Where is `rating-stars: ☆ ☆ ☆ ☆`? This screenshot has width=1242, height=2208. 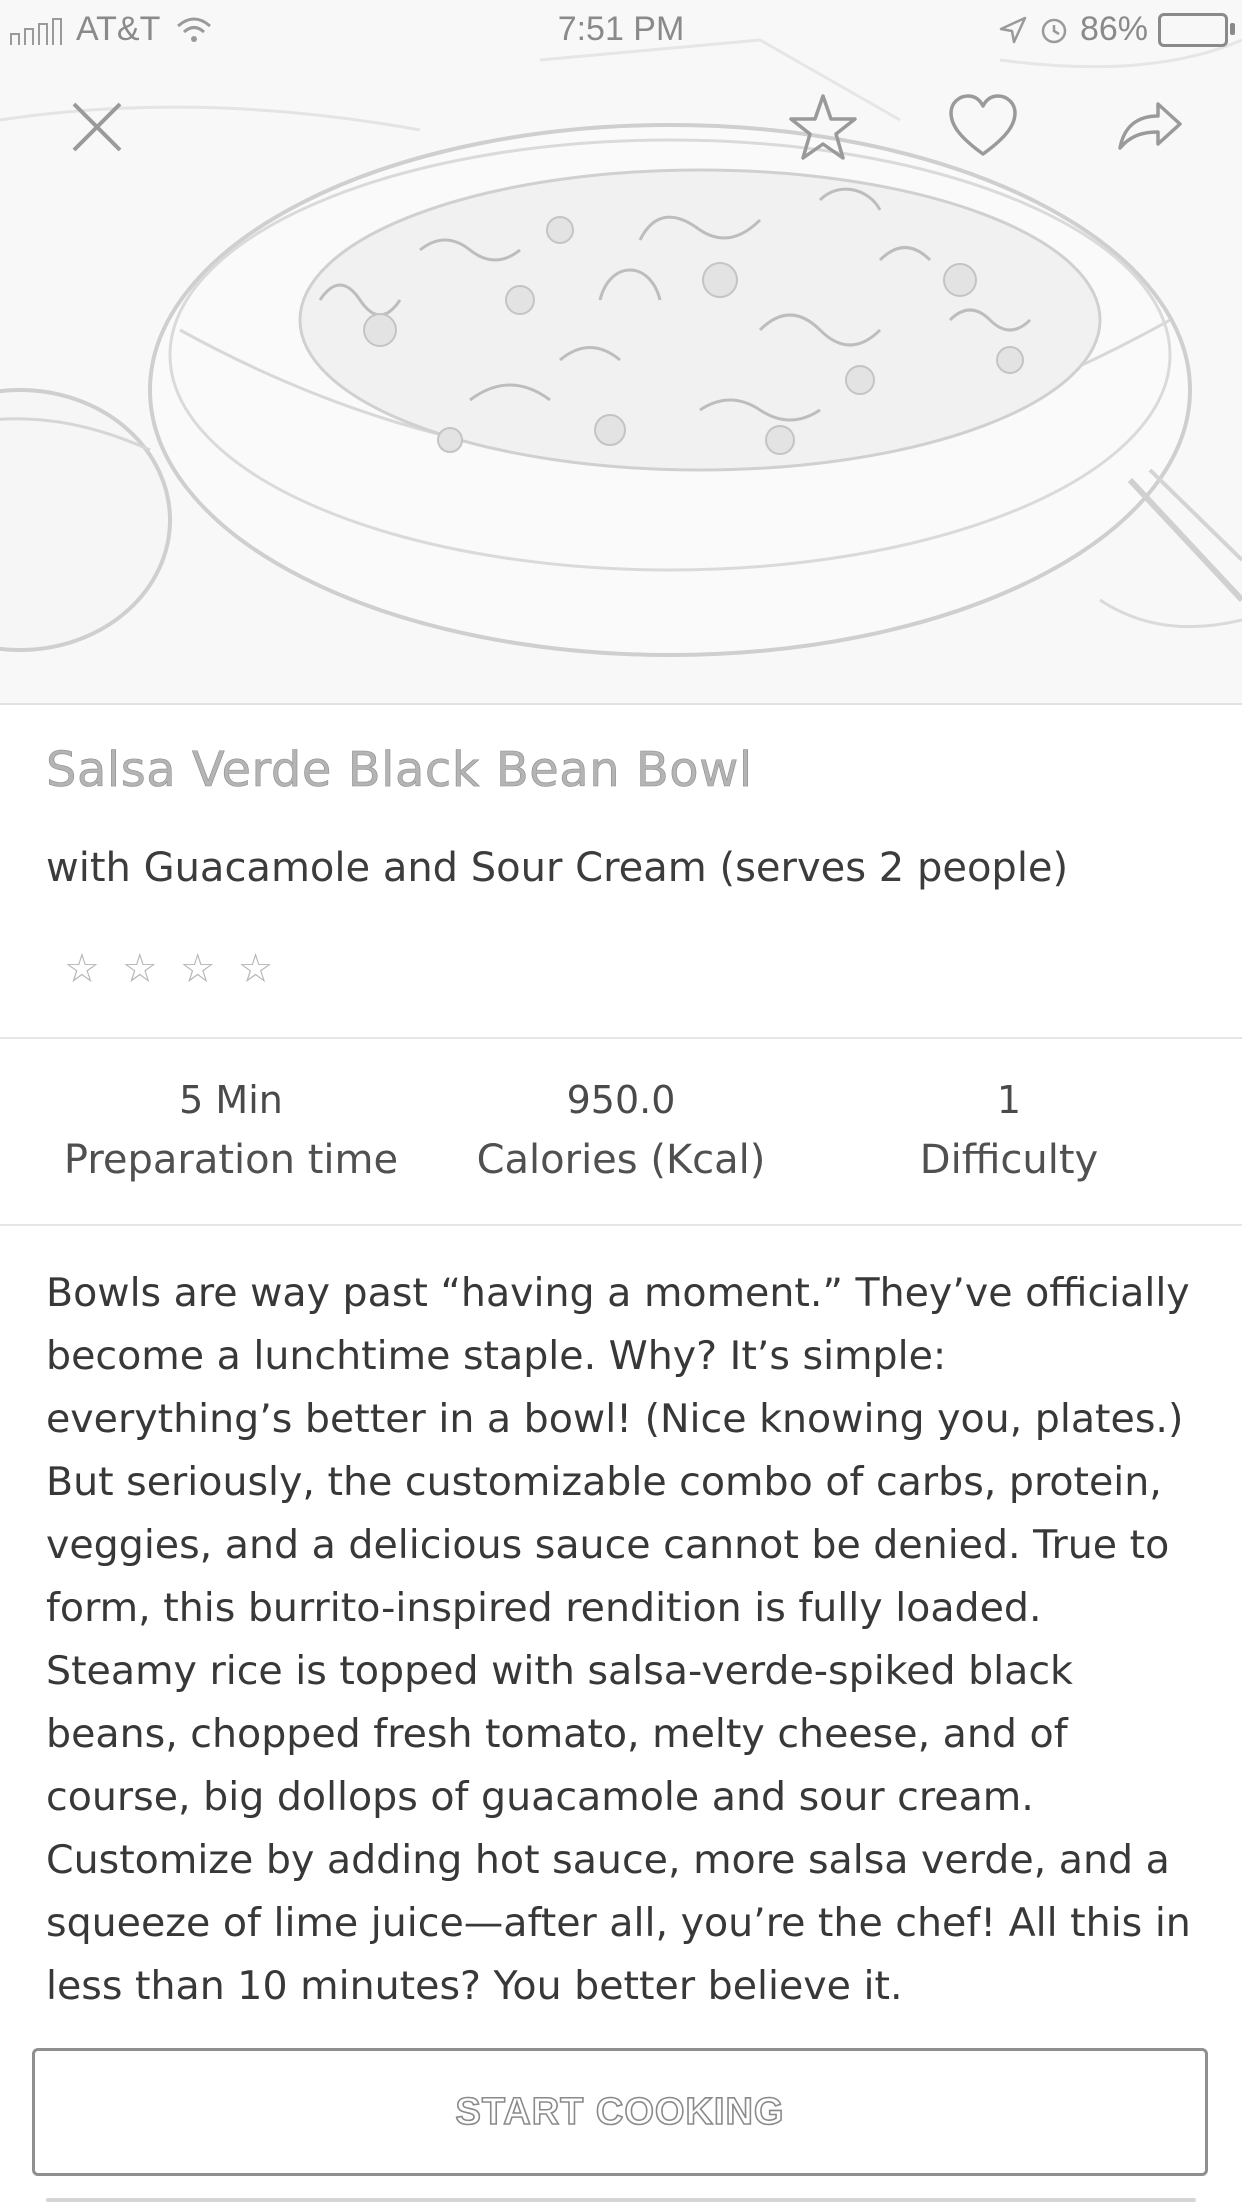 rating-stars: ☆ ☆ ☆ ☆ is located at coordinates (179, 969).